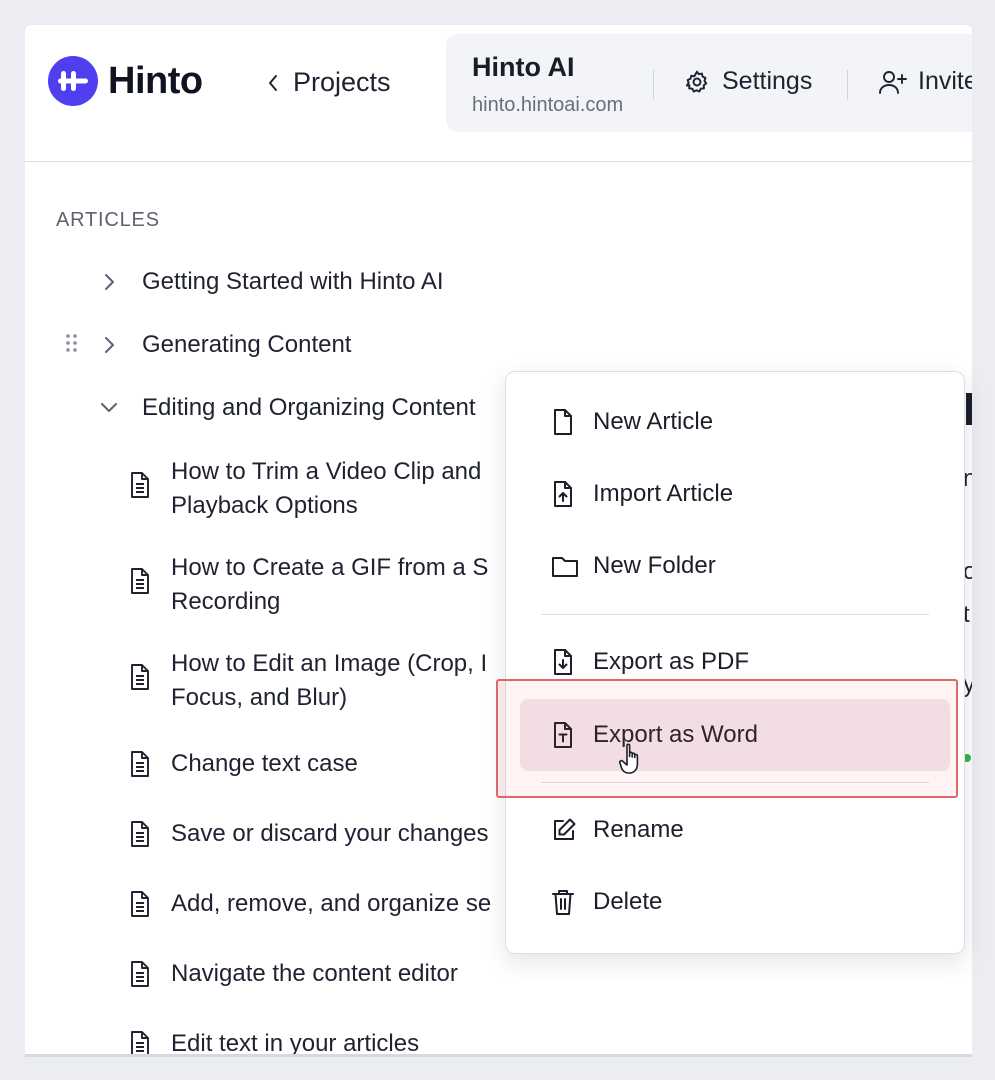  What do you see at coordinates (331, 903) in the screenshot?
I see `article-title: Add, remove, and organize se` at bounding box center [331, 903].